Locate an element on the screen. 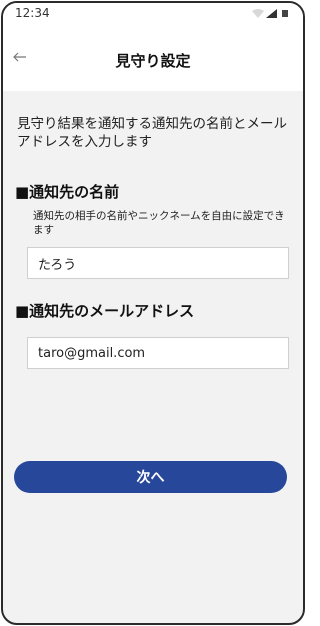 This screenshot has height=626, width=320. intro-text: 見守り結果を通知する通知先の名前とメールアドレスを入力します is located at coordinates (152, 133).